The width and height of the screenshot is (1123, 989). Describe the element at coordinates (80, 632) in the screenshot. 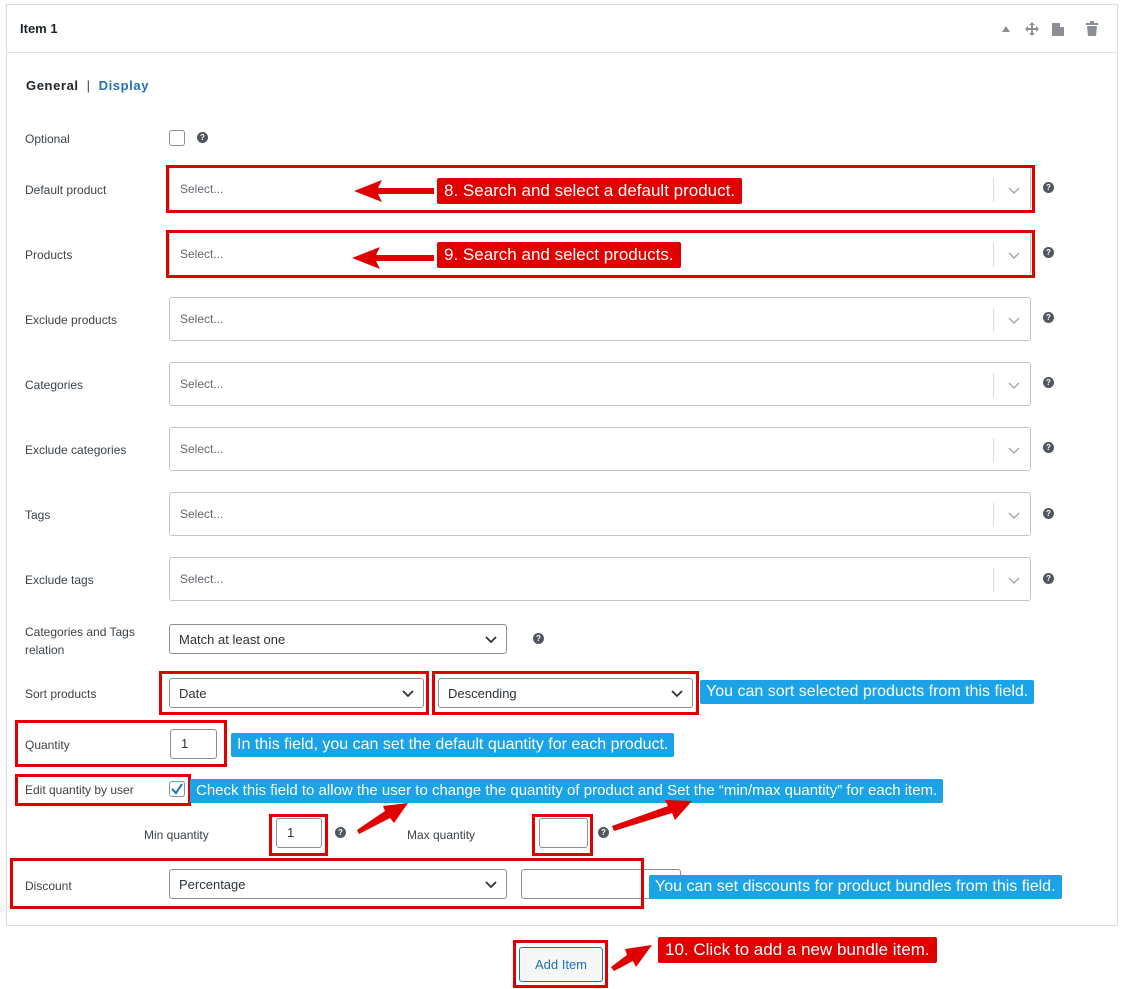

I see `relation-label-line1: Categories and Tags` at that location.